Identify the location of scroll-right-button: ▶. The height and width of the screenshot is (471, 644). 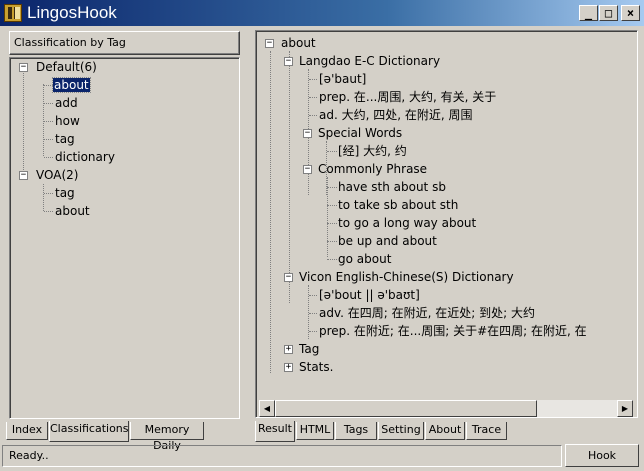
(625, 408).